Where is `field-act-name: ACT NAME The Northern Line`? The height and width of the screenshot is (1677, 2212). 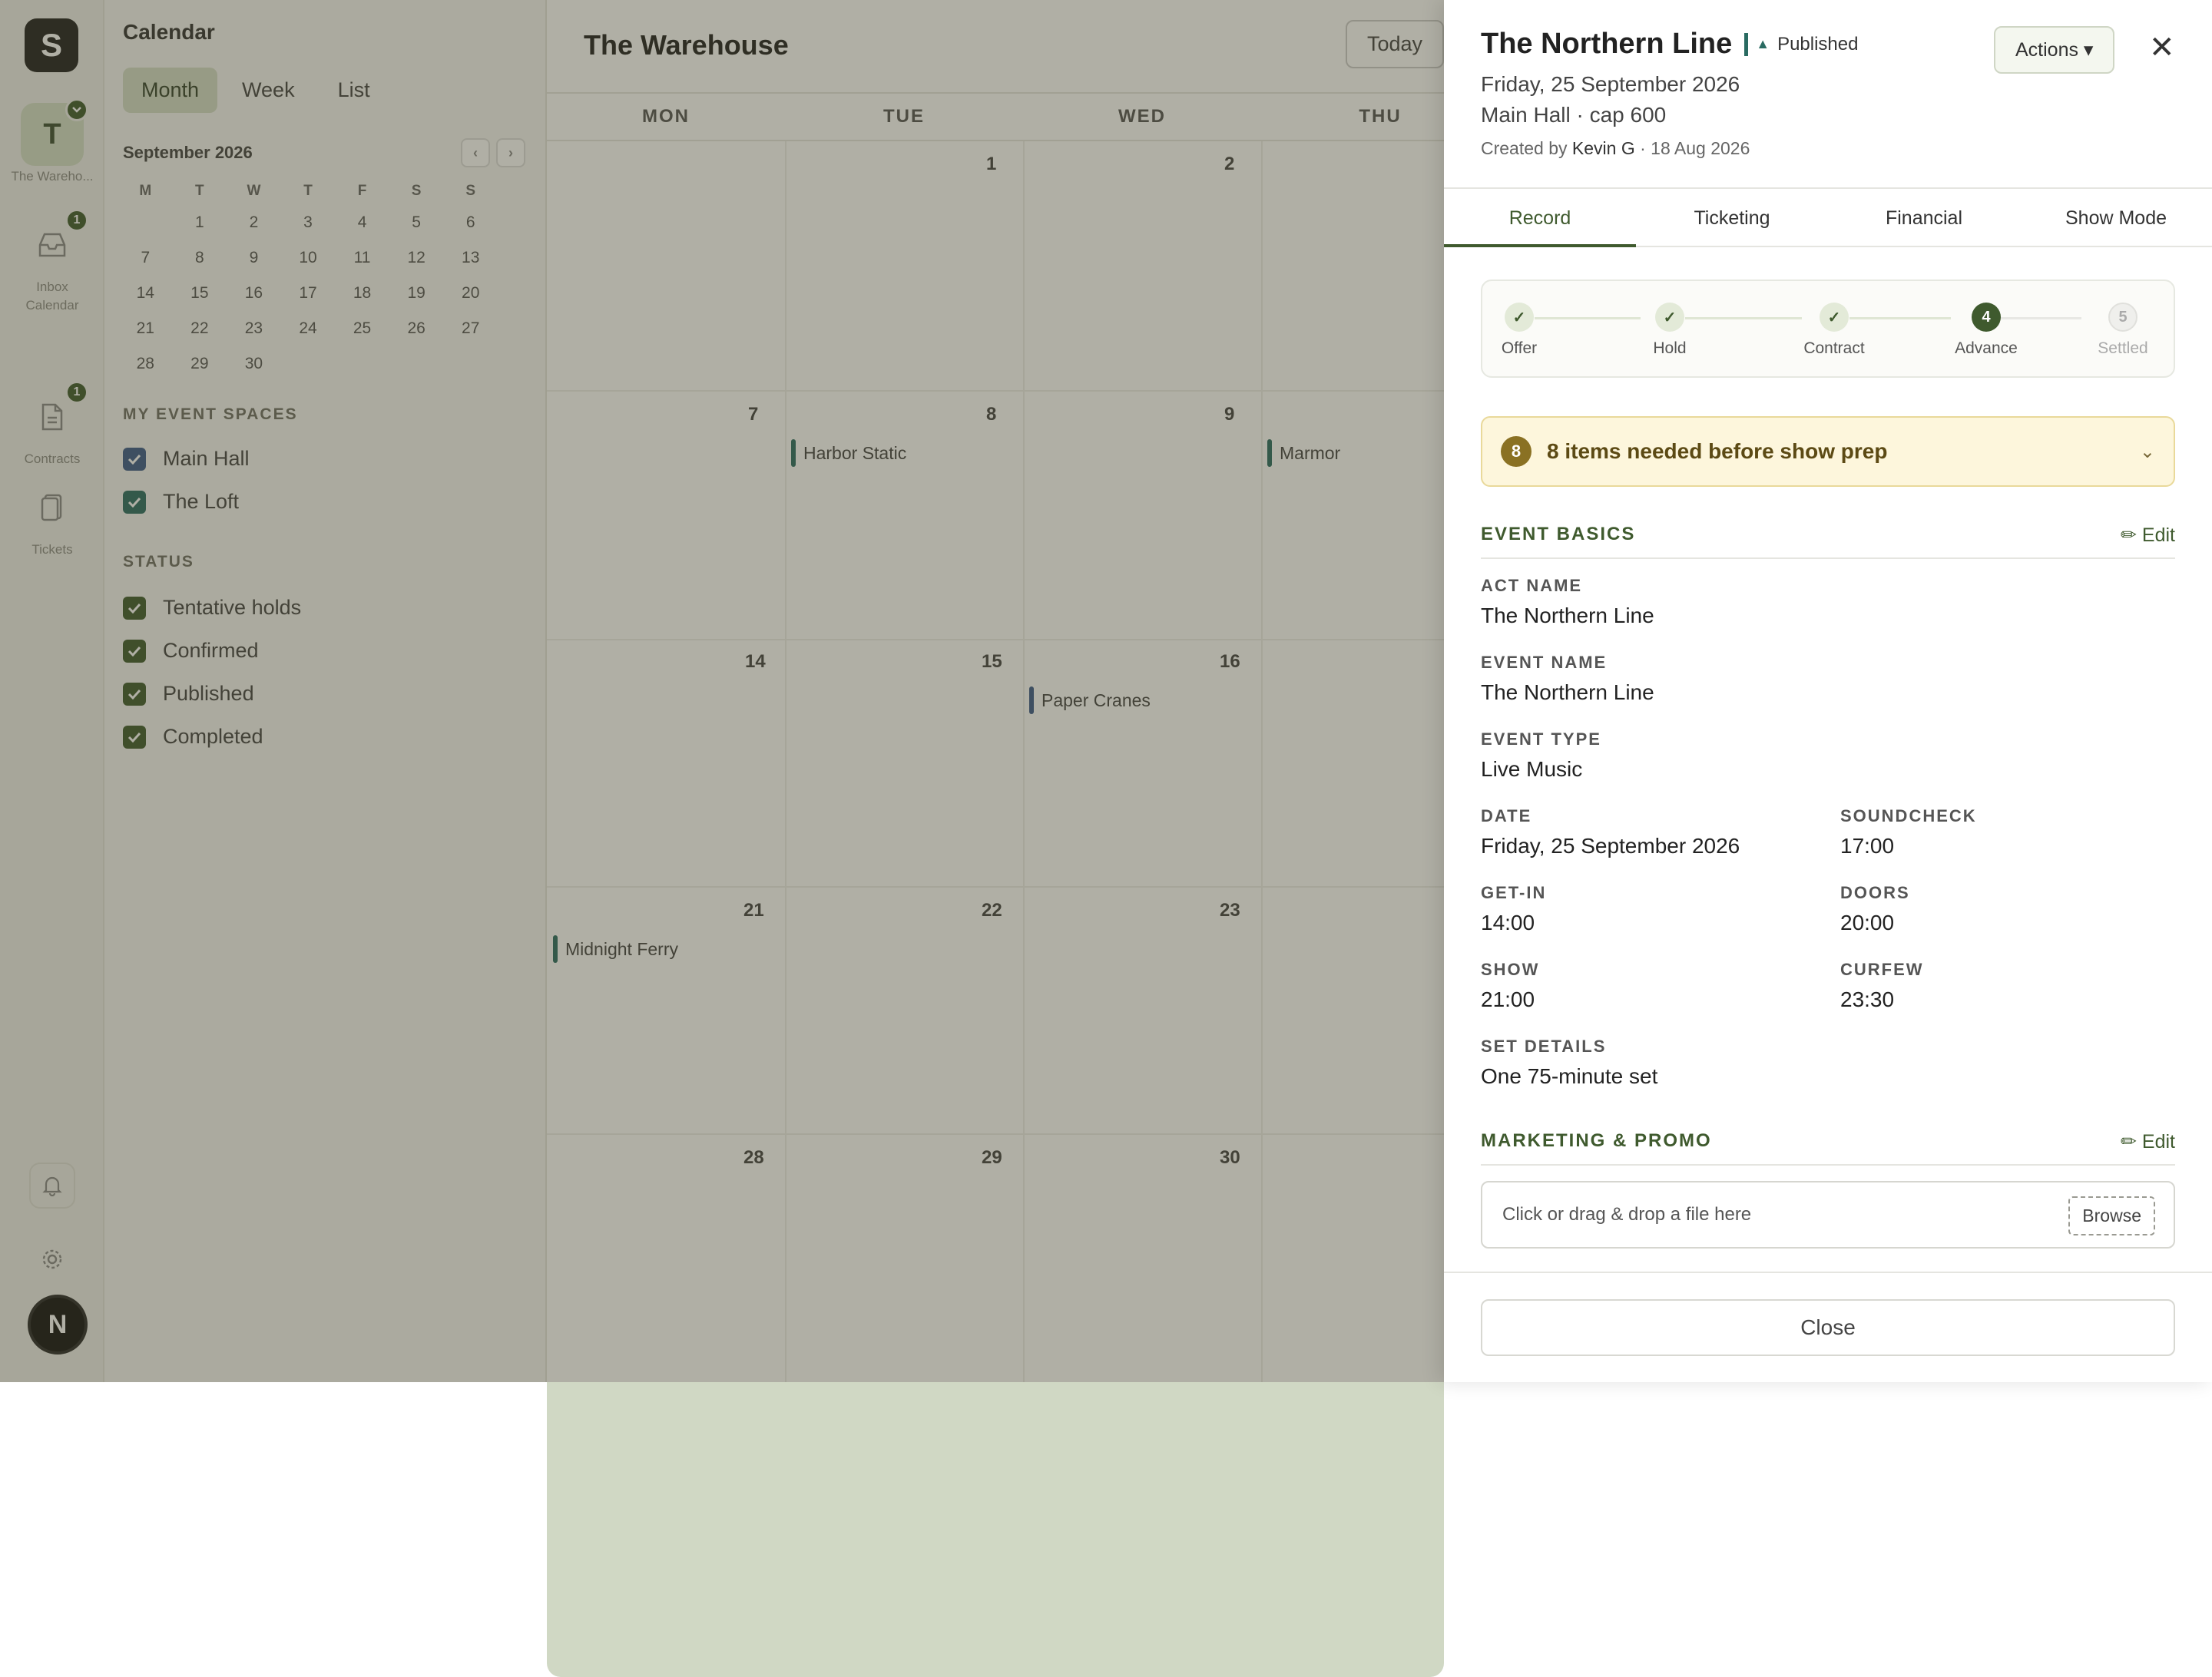
field-act-name: ACT NAME The Northern Line is located at coordinates (1567, 602).